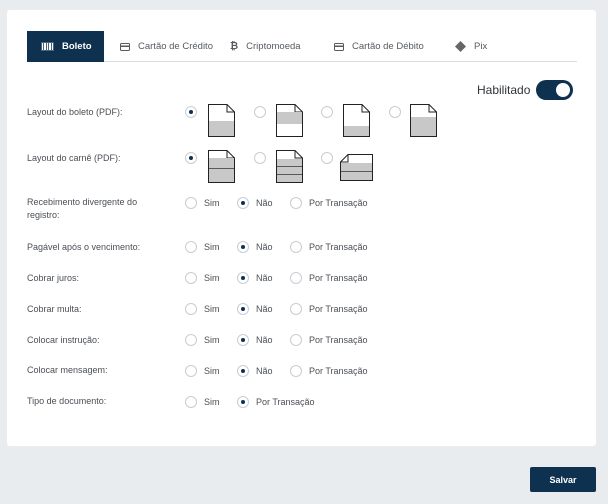 Image resolution: width=608 pixels, height=504 pixels. I want to click on tab-pix: Pix, so click(485, 46).